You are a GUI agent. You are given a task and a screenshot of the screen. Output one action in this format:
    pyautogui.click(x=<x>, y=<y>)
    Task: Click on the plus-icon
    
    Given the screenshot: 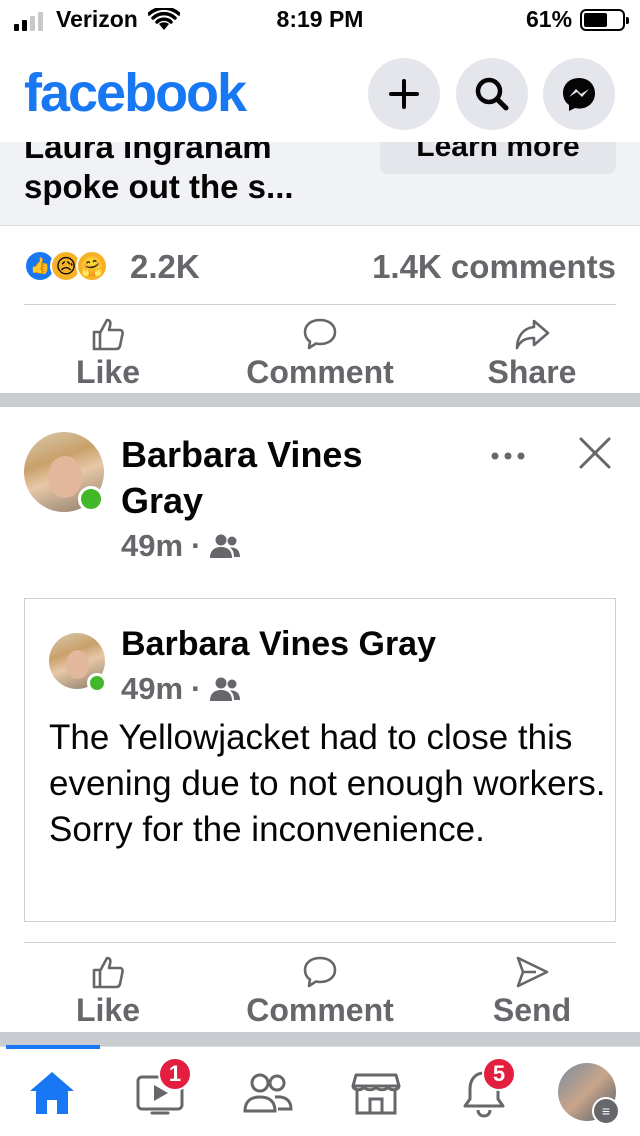 What is the action you would take?
    pyautogui.click(x=404, y=94)
    